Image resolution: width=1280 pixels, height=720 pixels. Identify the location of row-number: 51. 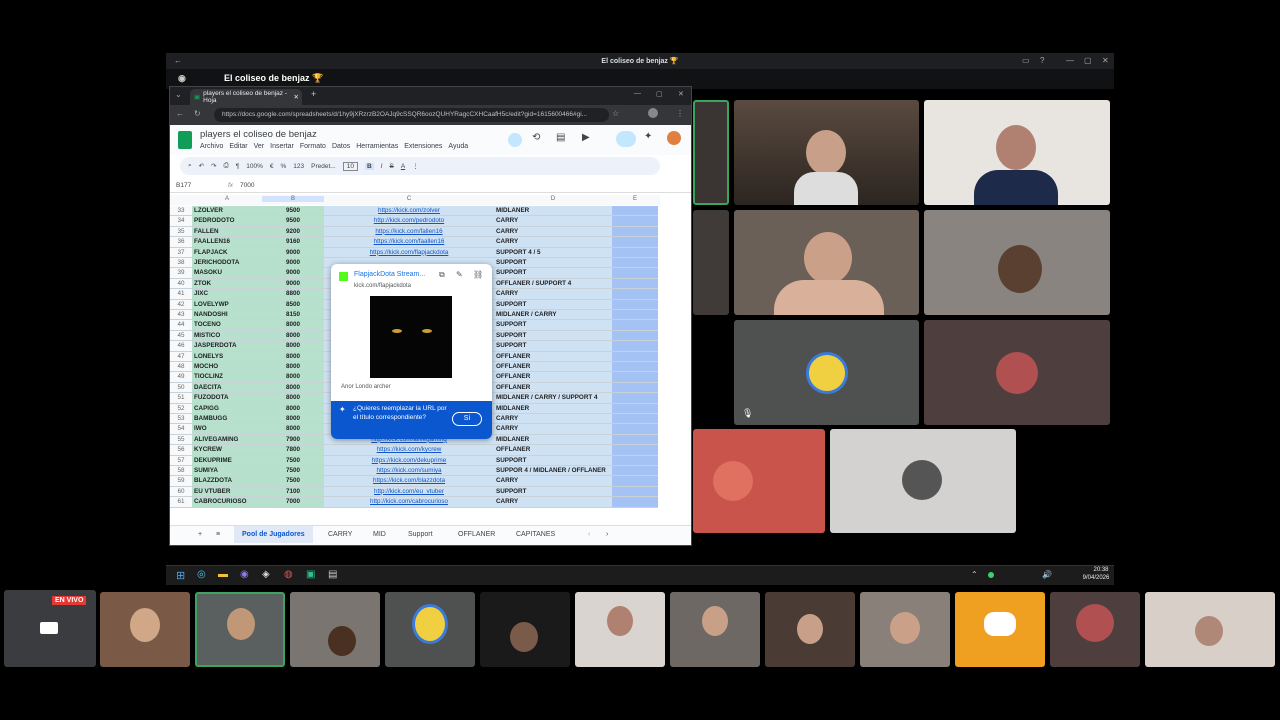
(181, 398).